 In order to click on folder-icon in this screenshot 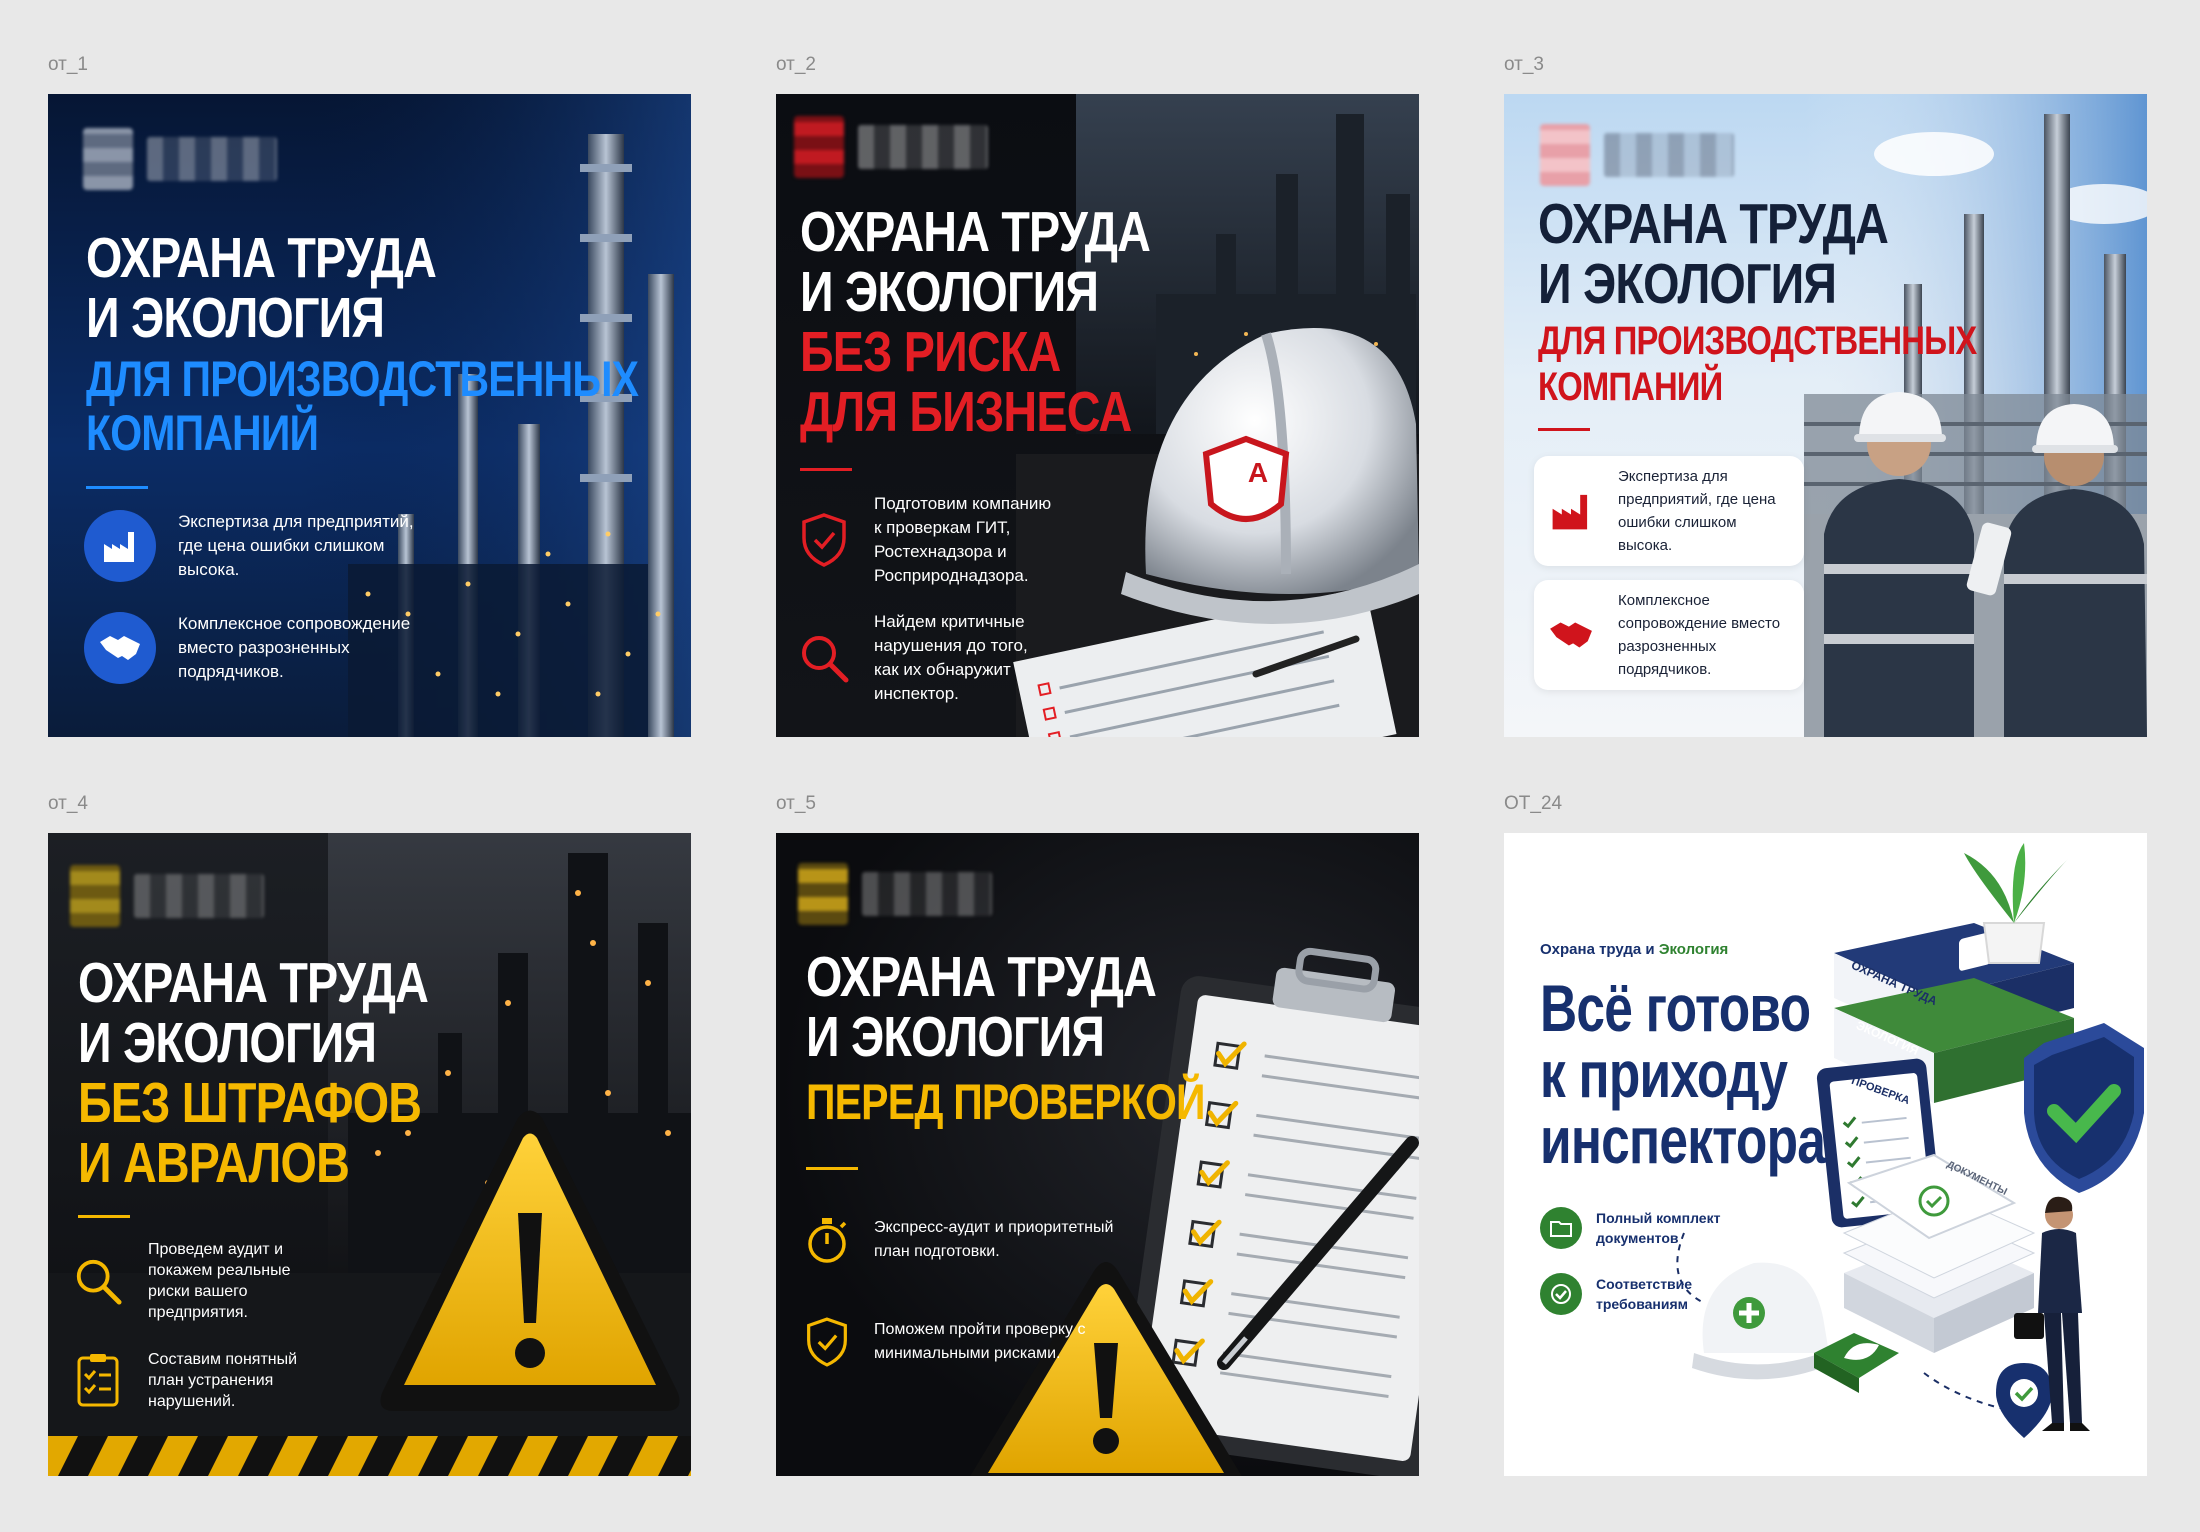, I will do `click(1561, 1228)`.